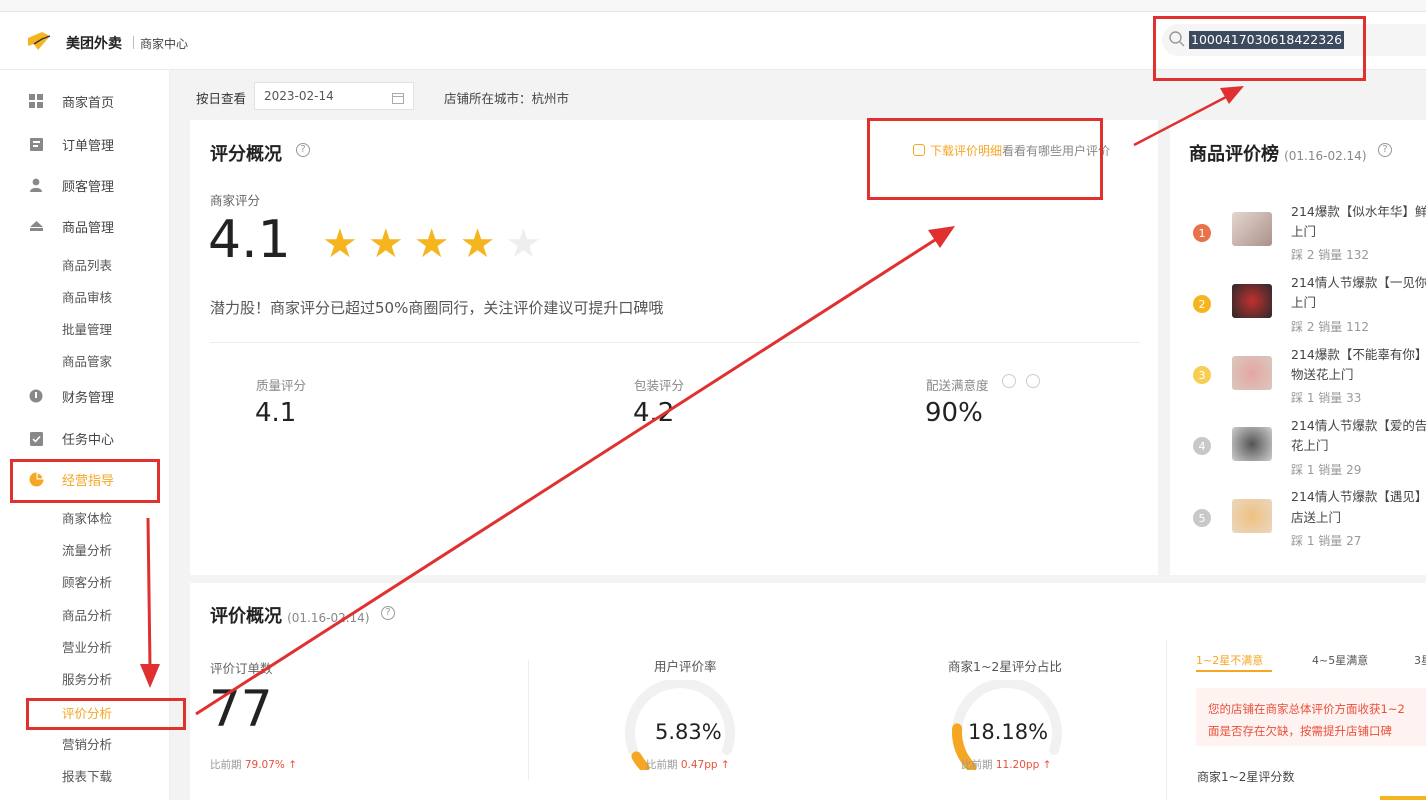 The height and width of the screenshot is (800, 1426). Describe the element at coordinates (1181, 120) in the screenshot. I see `arrow-download-to-search` at that location.